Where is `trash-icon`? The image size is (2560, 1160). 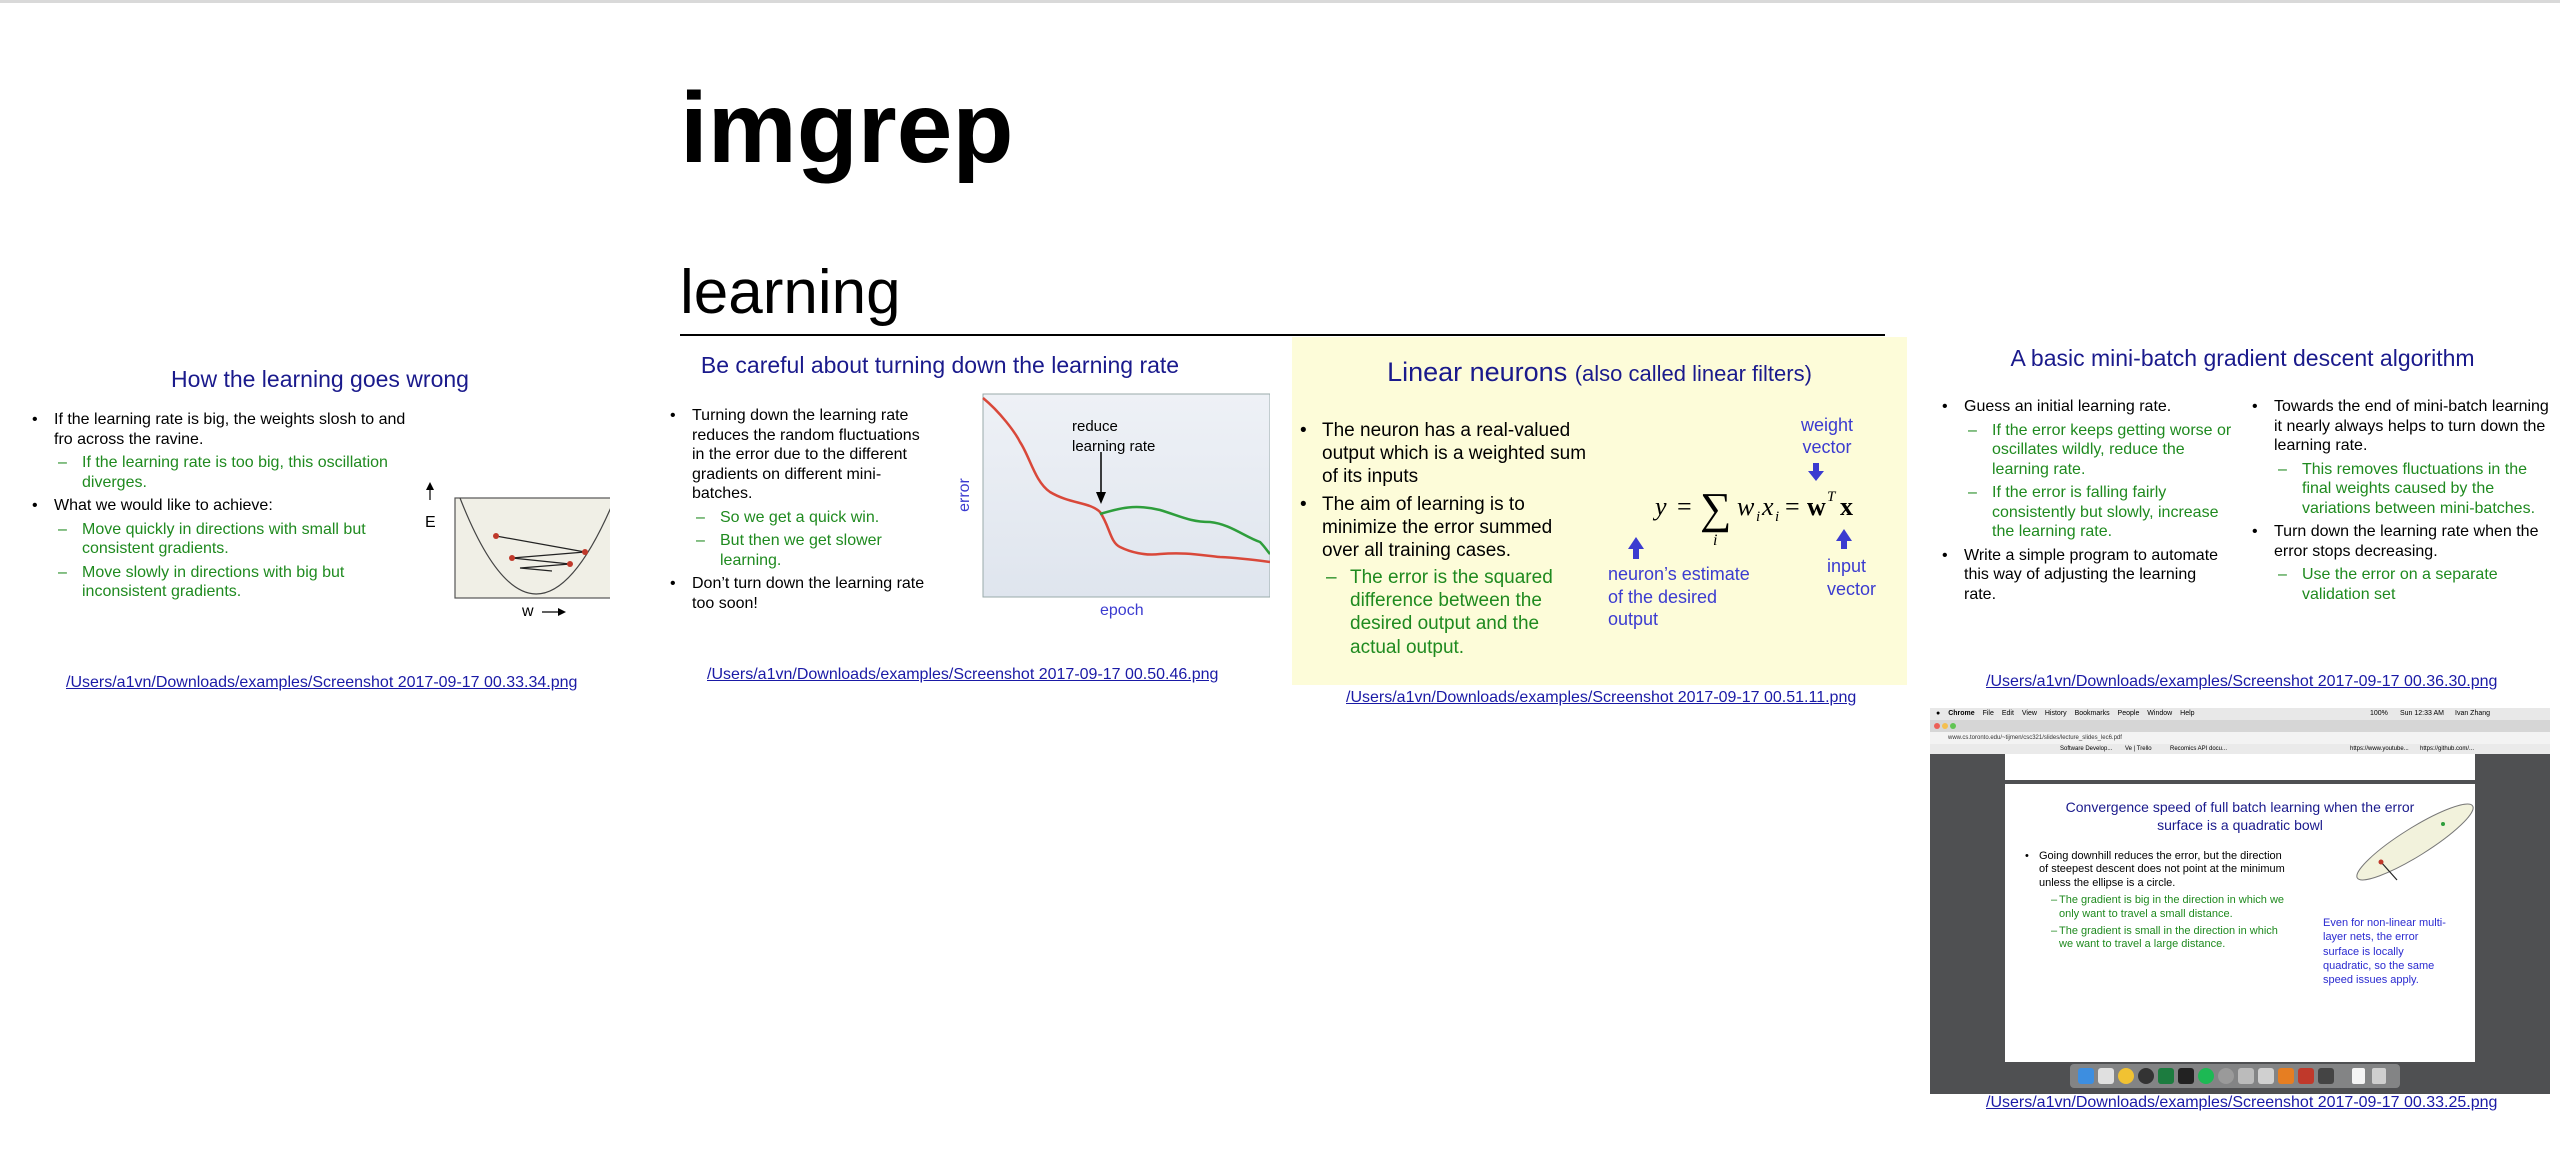
trash-icon is located at coordinates (2379, 1076).